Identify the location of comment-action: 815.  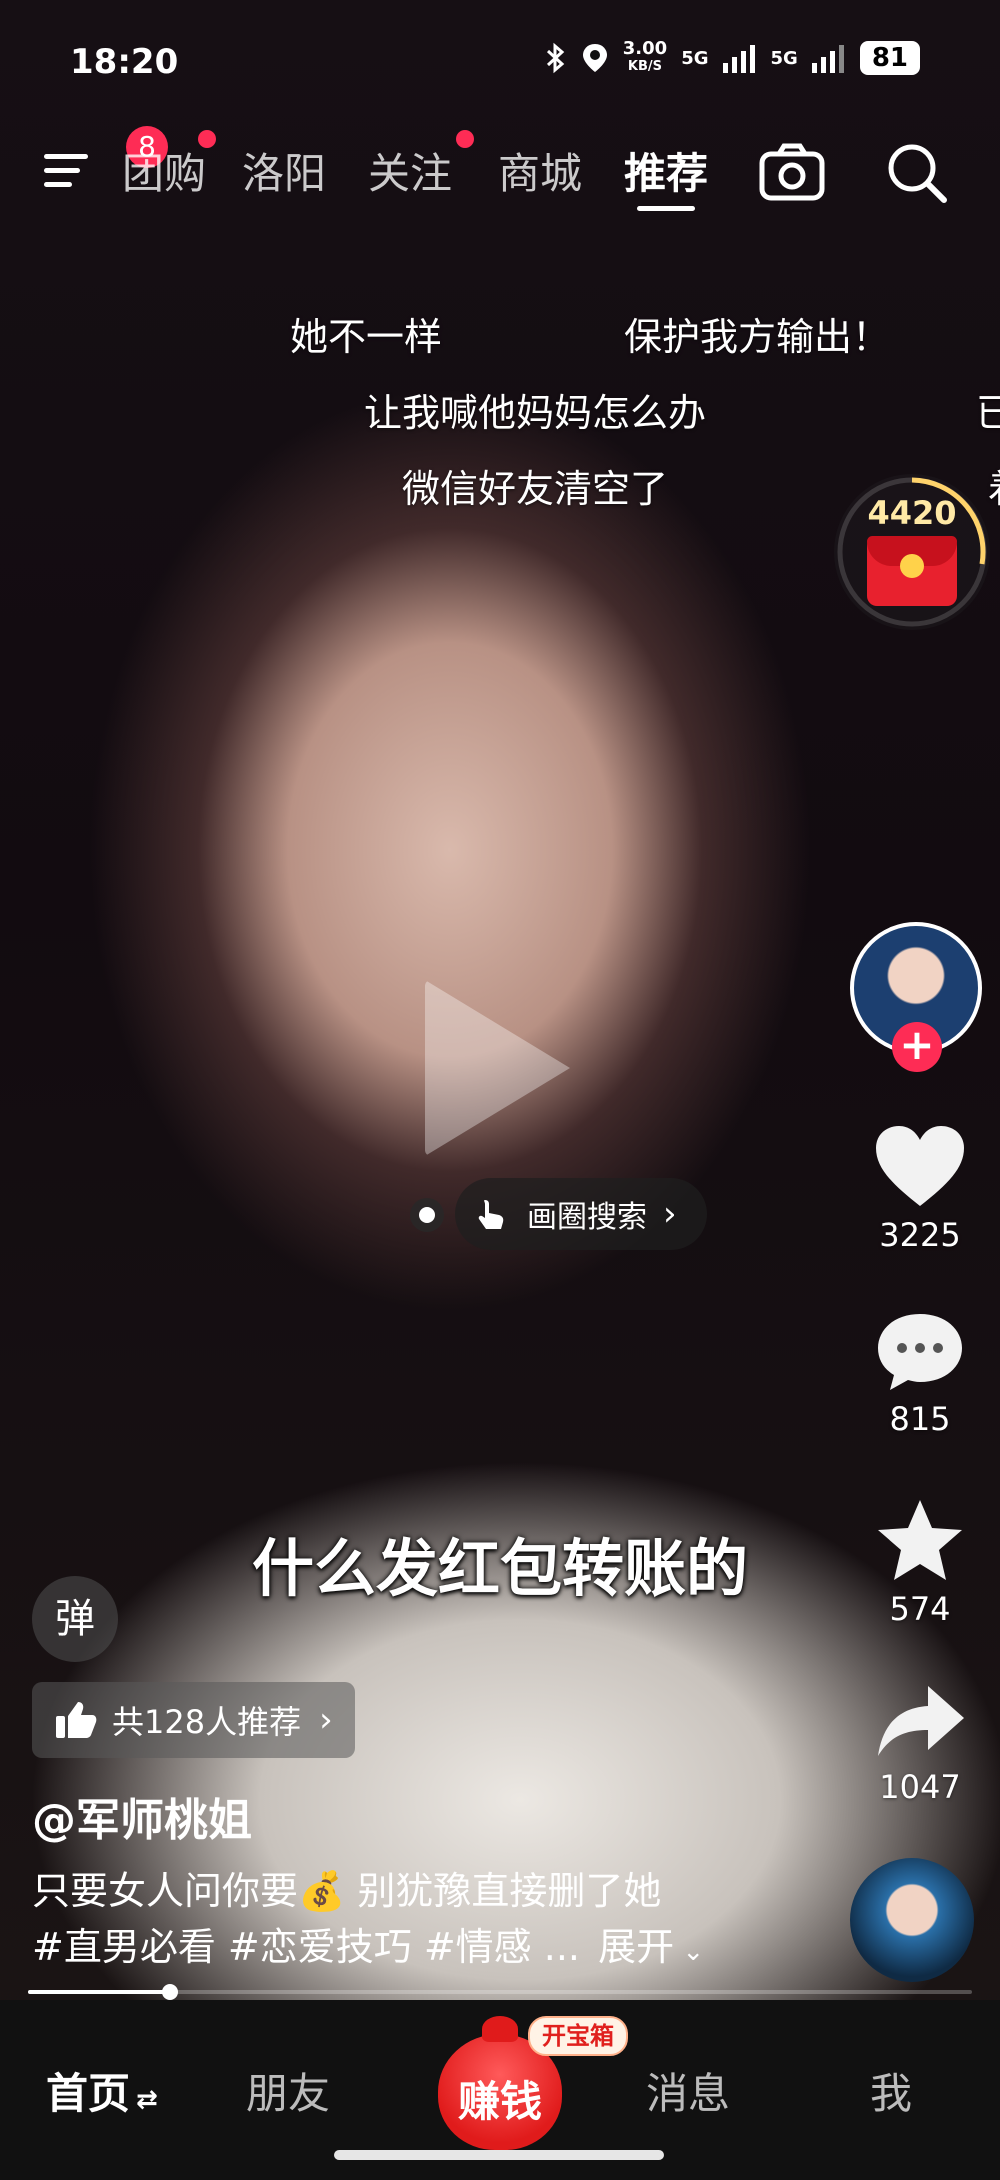
(920, 1373).